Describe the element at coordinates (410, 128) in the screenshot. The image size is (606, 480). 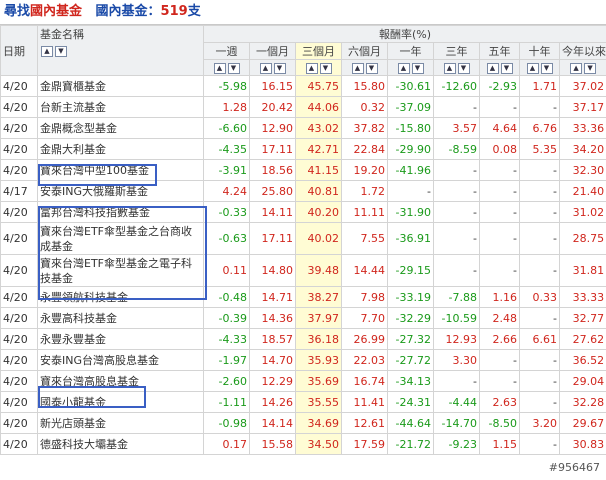
I see `row-return-value: -15.80` at that location.